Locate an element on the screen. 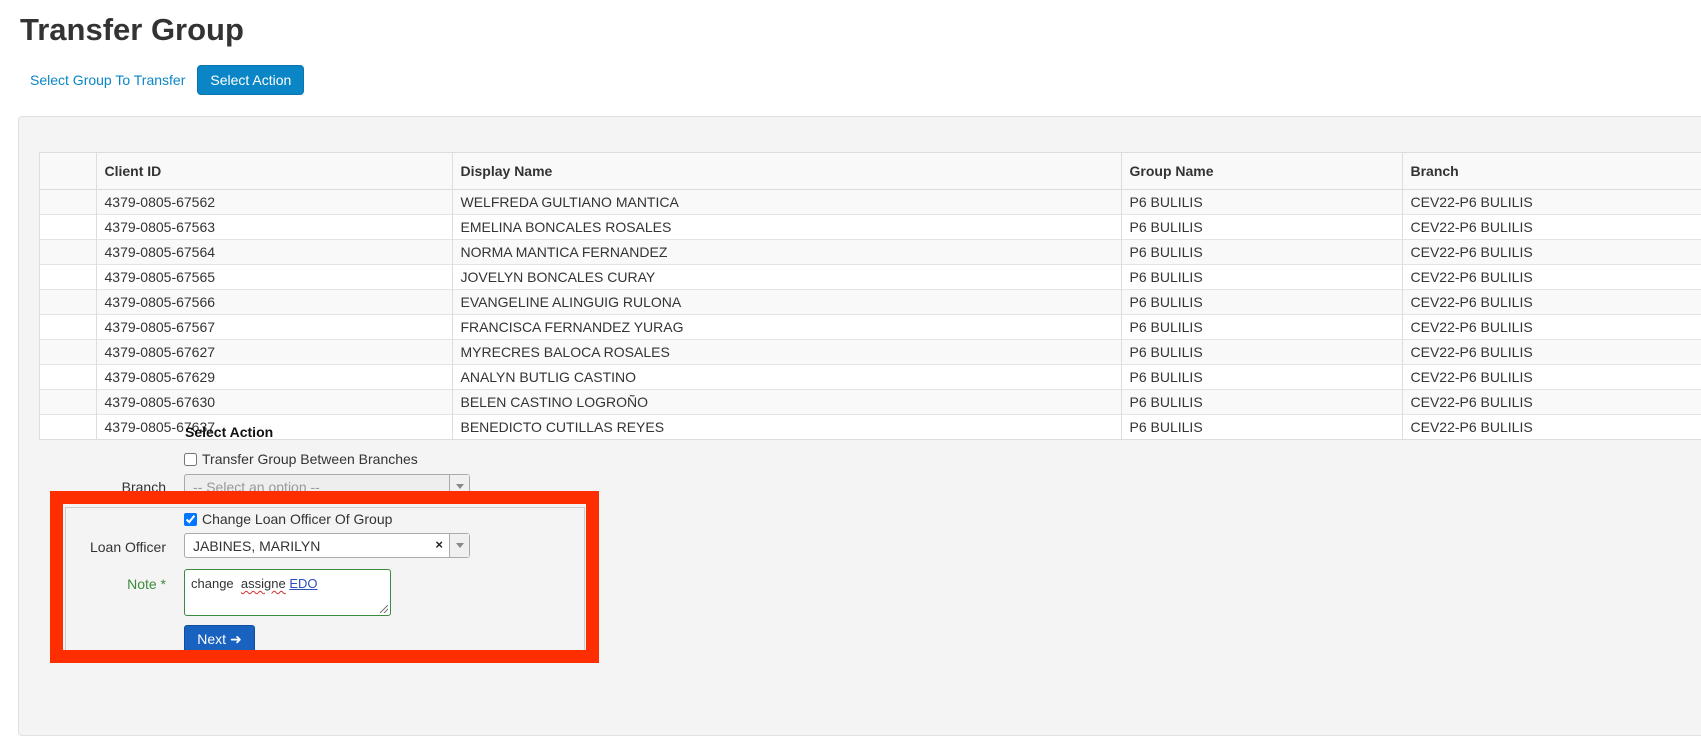 The image size is (1701, 736). page-title: Transfer Group is located at coordinates (132, 29).